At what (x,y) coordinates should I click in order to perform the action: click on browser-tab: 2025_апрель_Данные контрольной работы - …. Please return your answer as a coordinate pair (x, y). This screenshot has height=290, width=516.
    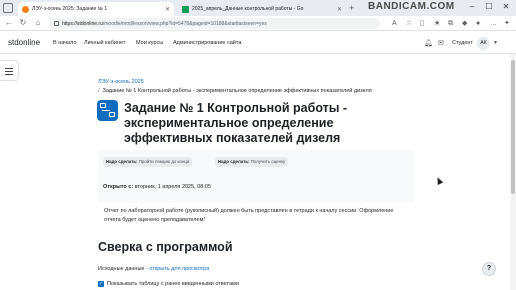
    Looking at the image, I should click on (262, 9).